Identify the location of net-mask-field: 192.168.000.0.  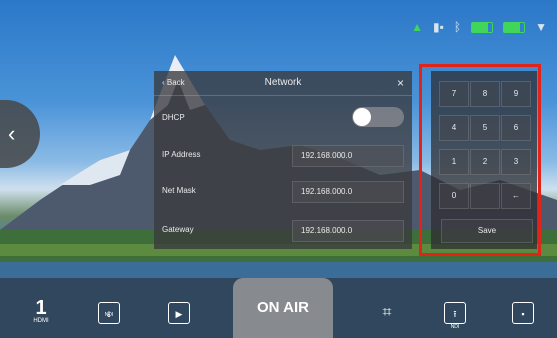
(348, 192).